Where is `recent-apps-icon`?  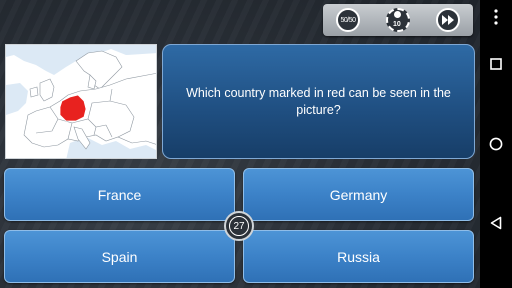 recent-apps-icon is located at coordinates (496, 64).